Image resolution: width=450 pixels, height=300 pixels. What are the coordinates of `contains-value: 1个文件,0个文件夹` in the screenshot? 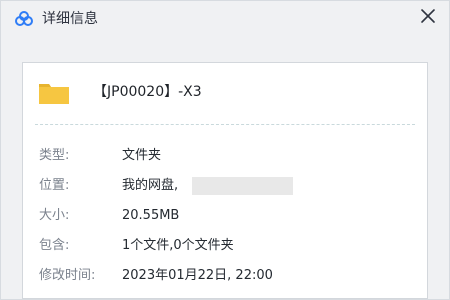 It's located at (178, 245).